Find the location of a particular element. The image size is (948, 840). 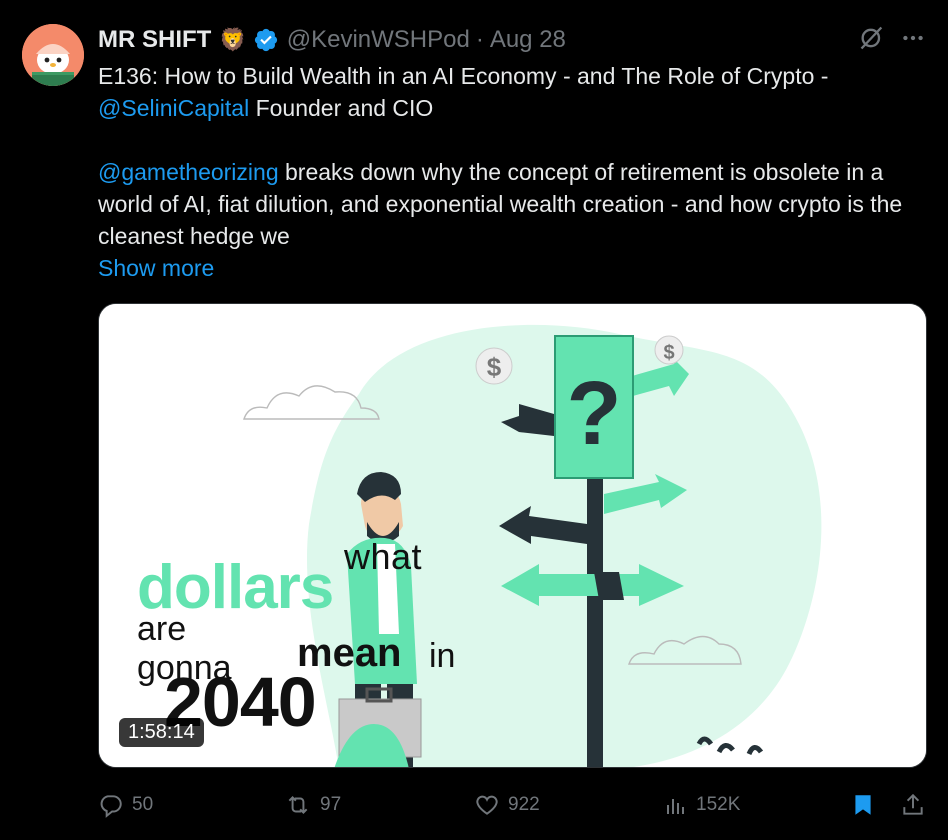

tweet-line-2-text: Founder and CIO is located at coordinates (341, 108).